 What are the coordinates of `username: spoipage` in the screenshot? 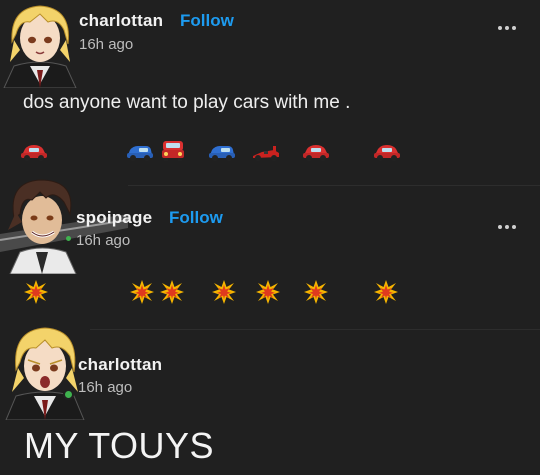 It's located at (114, 218).